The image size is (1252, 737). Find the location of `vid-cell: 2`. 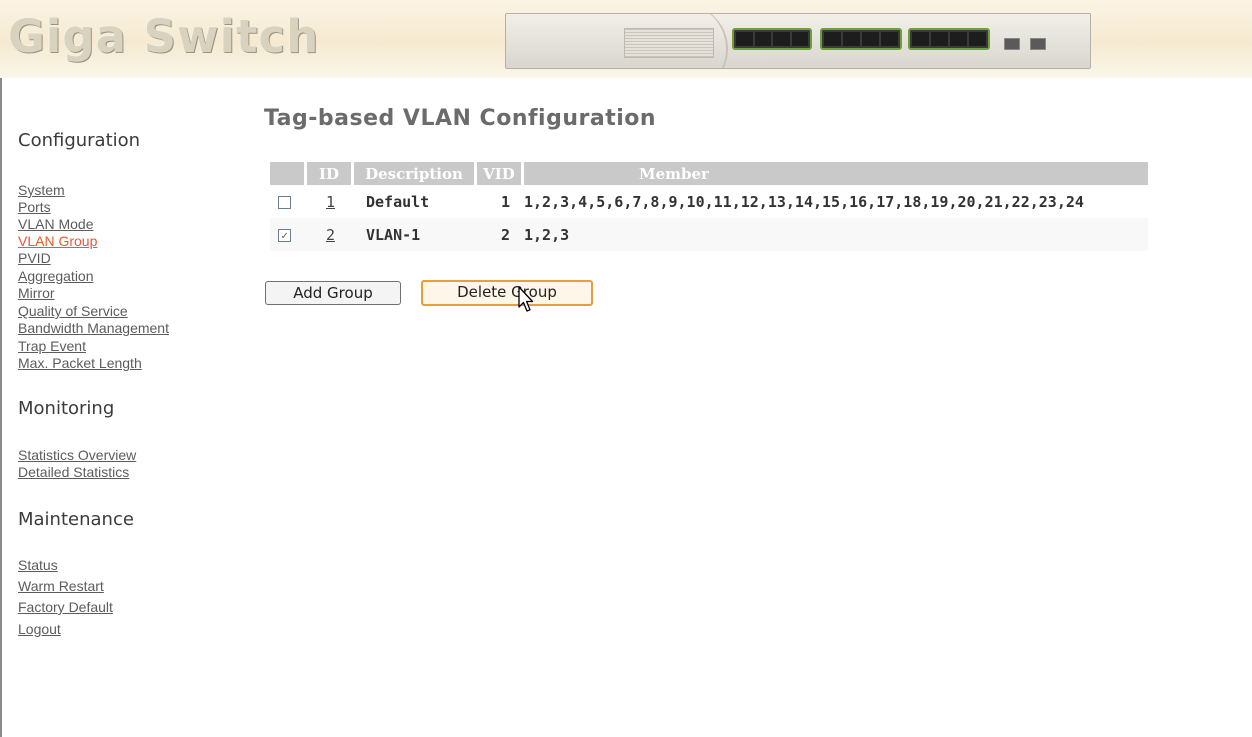

vid-cell: 2 is located at coordinates (500, 234).